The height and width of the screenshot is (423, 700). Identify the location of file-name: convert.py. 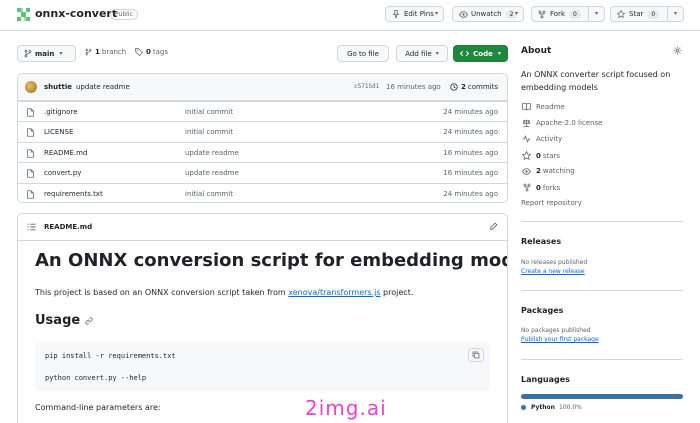
(62, 173).